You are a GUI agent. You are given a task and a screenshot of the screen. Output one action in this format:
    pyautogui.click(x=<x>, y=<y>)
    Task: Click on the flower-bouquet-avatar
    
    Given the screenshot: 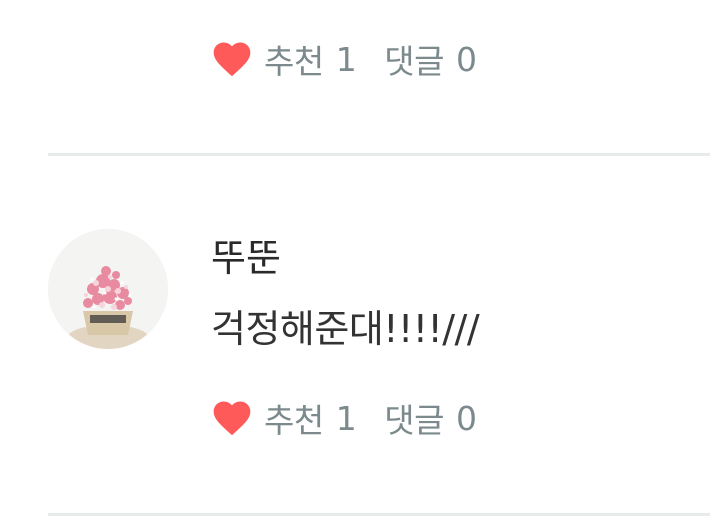 What is the action you would take?
    pyautogui.click(x=108, y=289)
    